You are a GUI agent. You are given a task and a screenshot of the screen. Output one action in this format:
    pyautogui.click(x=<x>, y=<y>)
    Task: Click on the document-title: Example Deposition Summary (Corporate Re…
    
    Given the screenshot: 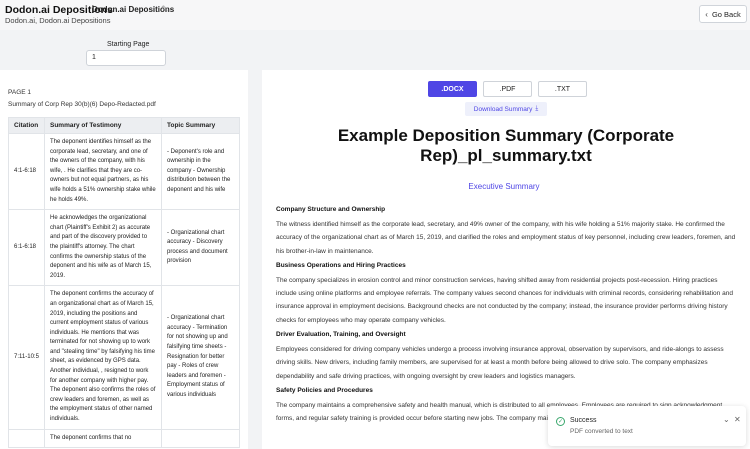 What is the action you would take?
    pyautogui.click(x=506, y=145)
    